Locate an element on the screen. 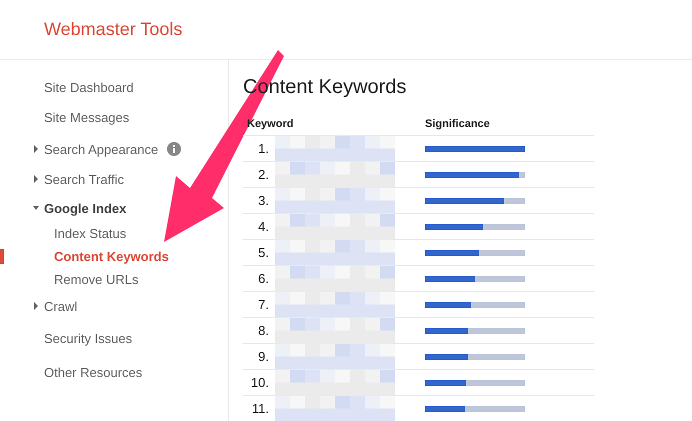 The image size is (692, 421). rank-number: 7. is located at coordinates (263, 304).